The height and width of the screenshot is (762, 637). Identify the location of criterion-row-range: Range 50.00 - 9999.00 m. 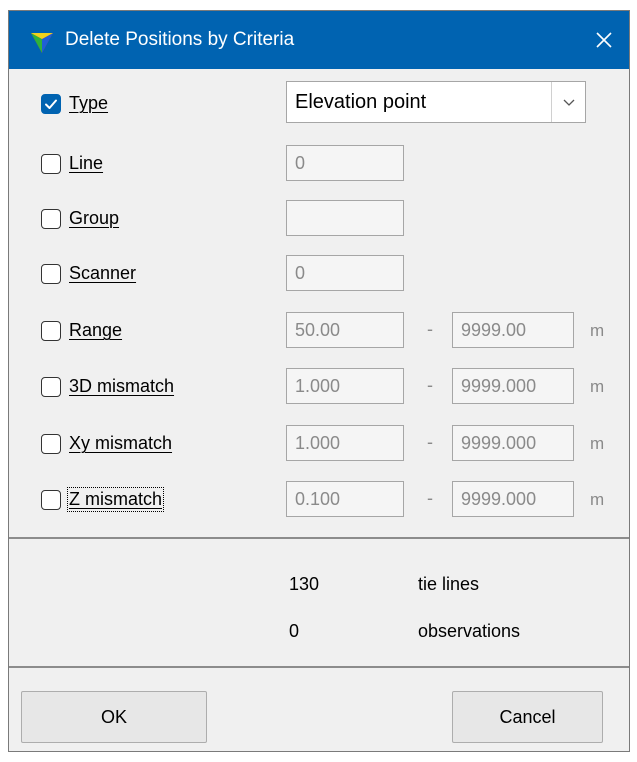
(319, 331).